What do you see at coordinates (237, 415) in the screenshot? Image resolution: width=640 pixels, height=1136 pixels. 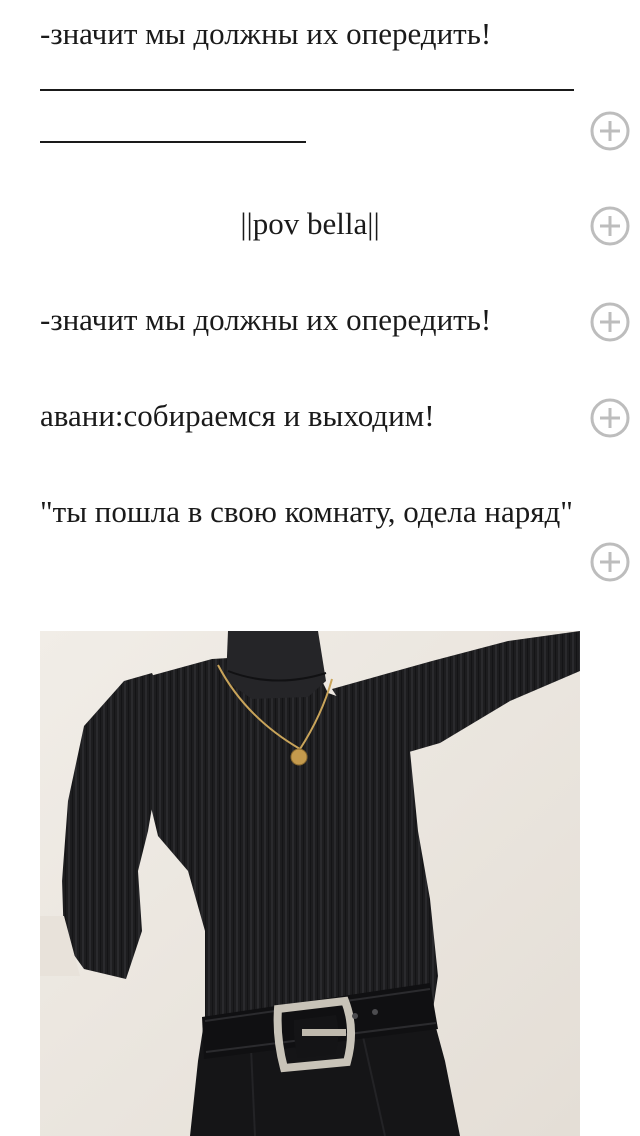 I see `story-paragraph: авани:собираемся и выходим!` at bounding box center [237, 415].